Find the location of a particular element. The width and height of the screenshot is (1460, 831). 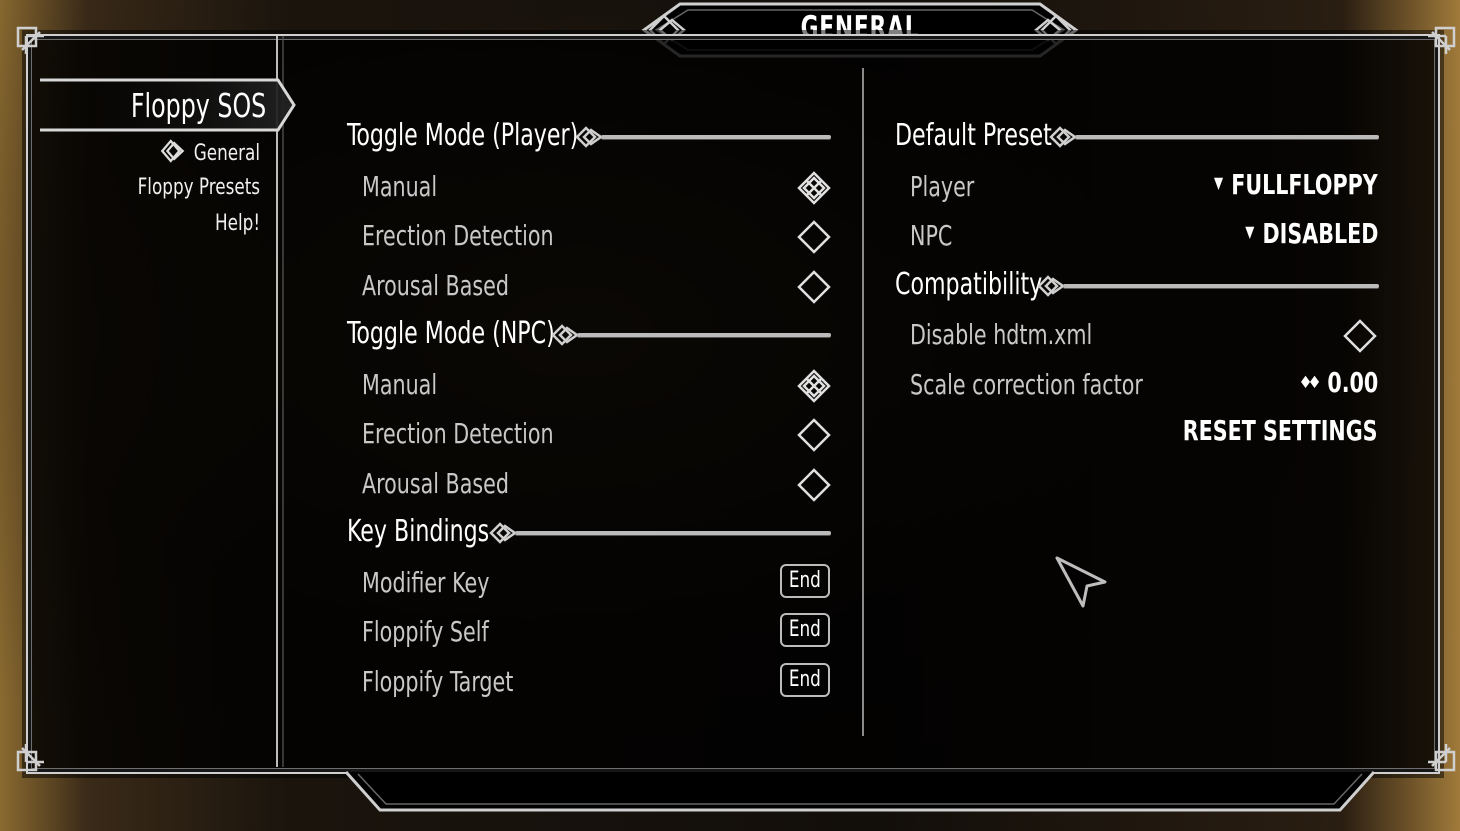

sidebar-item-help: Help! is located at coordinates (237, 223).